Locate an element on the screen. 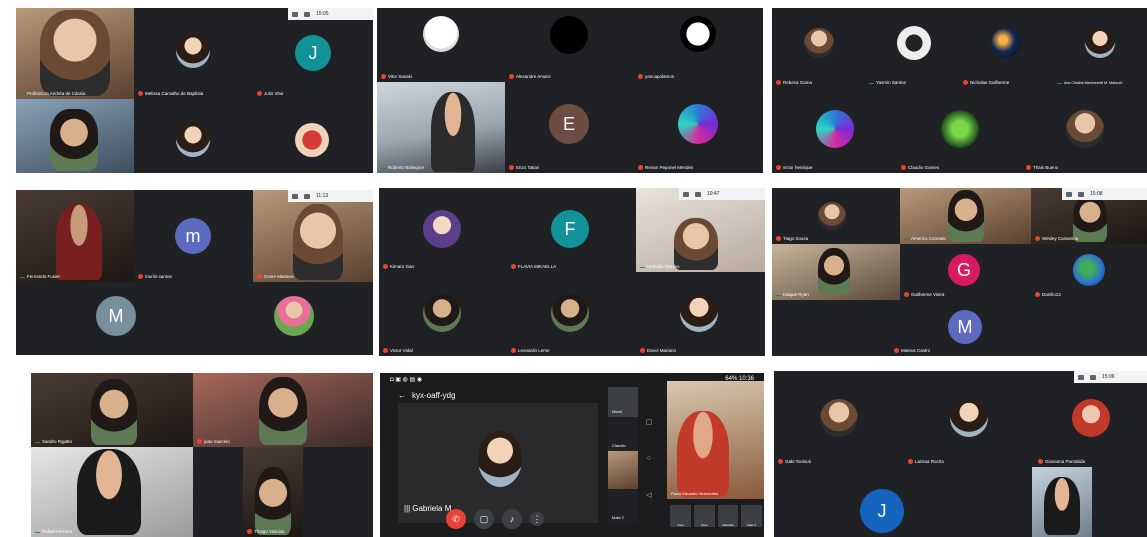  participant-tile: yancapolamos is located at coordinates (698, 45).